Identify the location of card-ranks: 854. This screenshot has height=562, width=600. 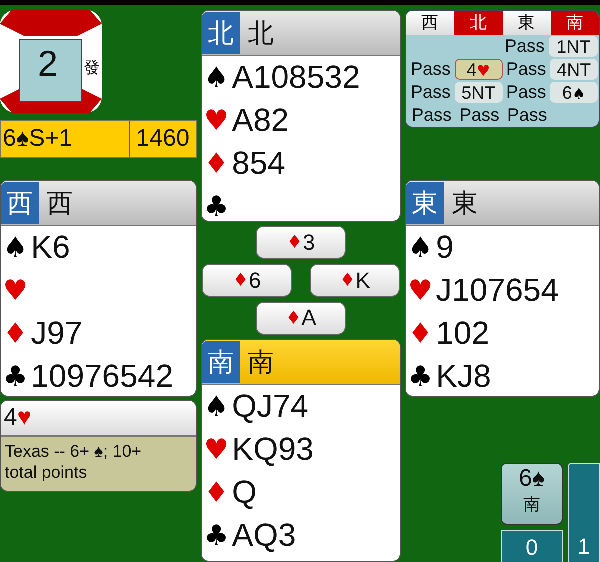
(259, 163).